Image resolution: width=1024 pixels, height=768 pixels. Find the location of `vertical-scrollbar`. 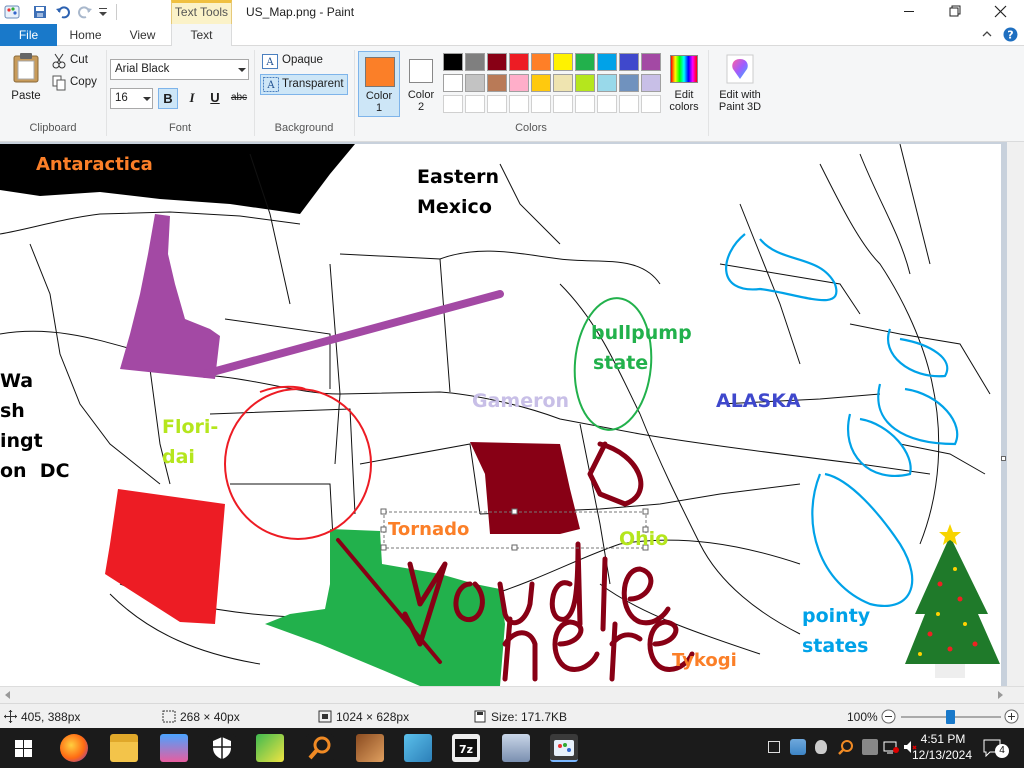

vertical-scrollbar is located at coordinates (1015, 414).